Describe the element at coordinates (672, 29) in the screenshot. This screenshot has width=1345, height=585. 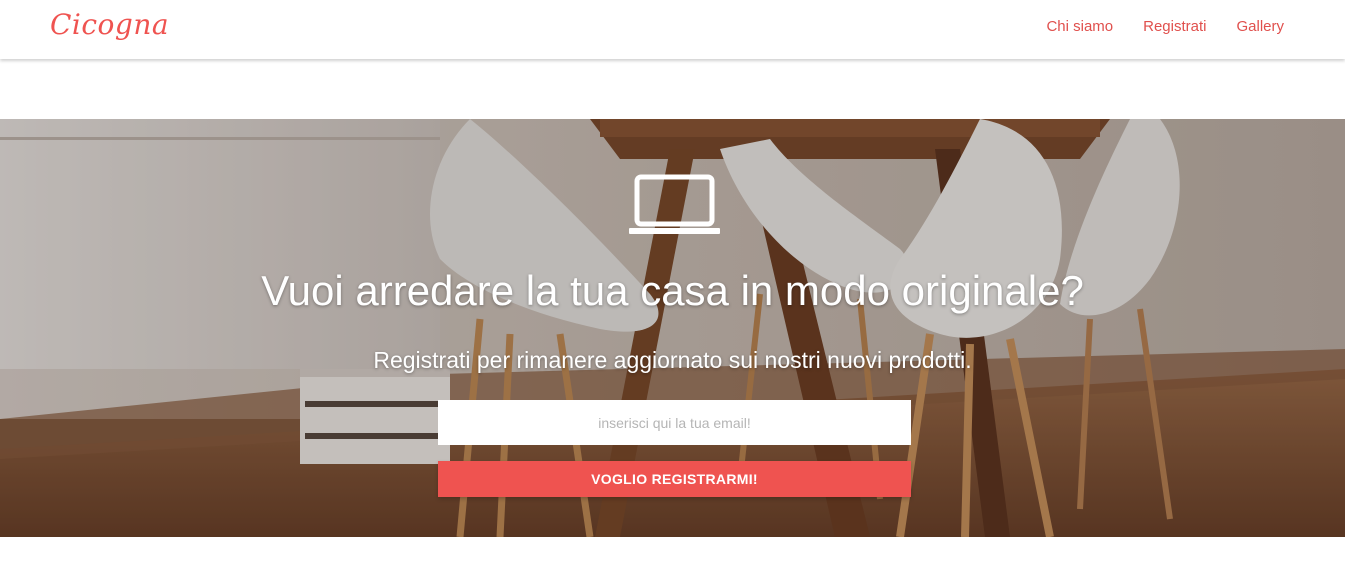
I see `navbar: Cicogna Chi siamo Registrati Gallery` at that location.